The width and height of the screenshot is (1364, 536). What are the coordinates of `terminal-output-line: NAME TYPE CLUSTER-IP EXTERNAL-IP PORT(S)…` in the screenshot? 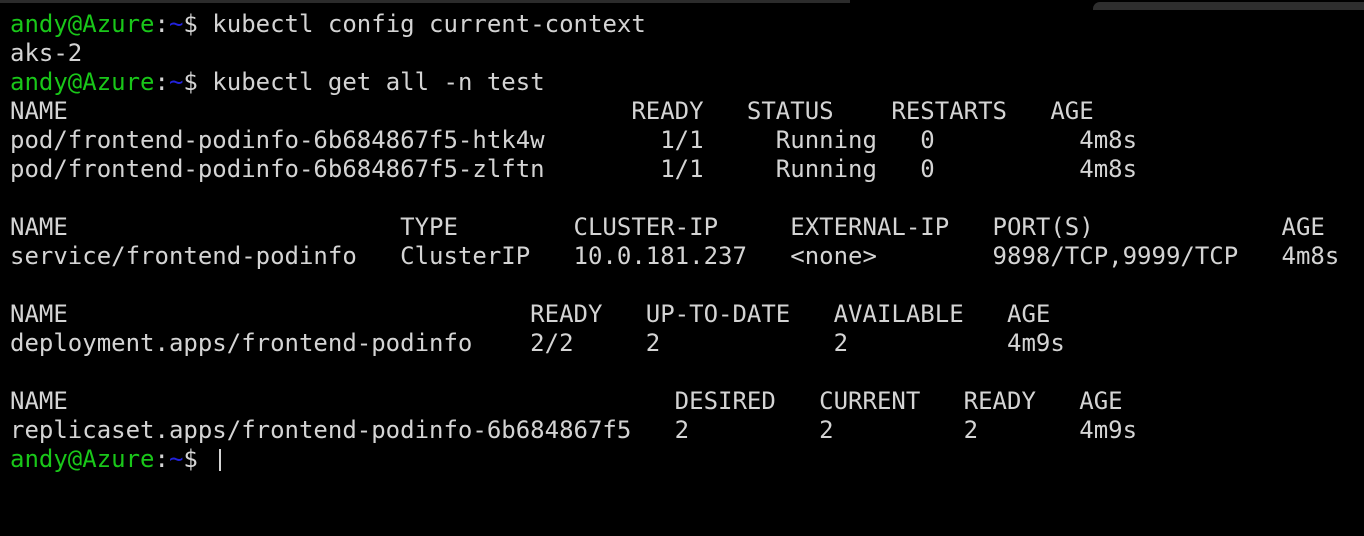 It's located at (682, 227).